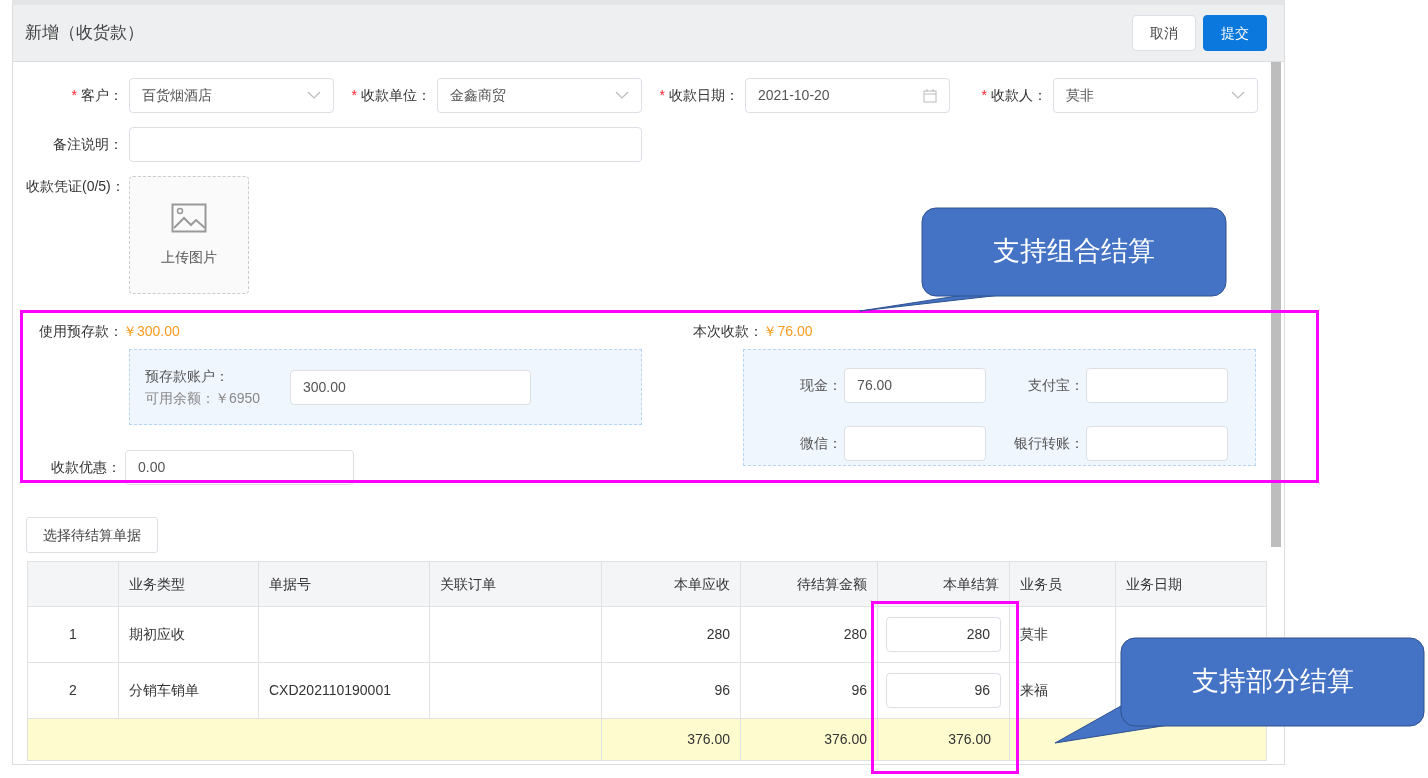  What do you see at coordinates (728, 331) in the screenshot?
I see `section-label: 本次收款：` at bounding box center [728, 331].